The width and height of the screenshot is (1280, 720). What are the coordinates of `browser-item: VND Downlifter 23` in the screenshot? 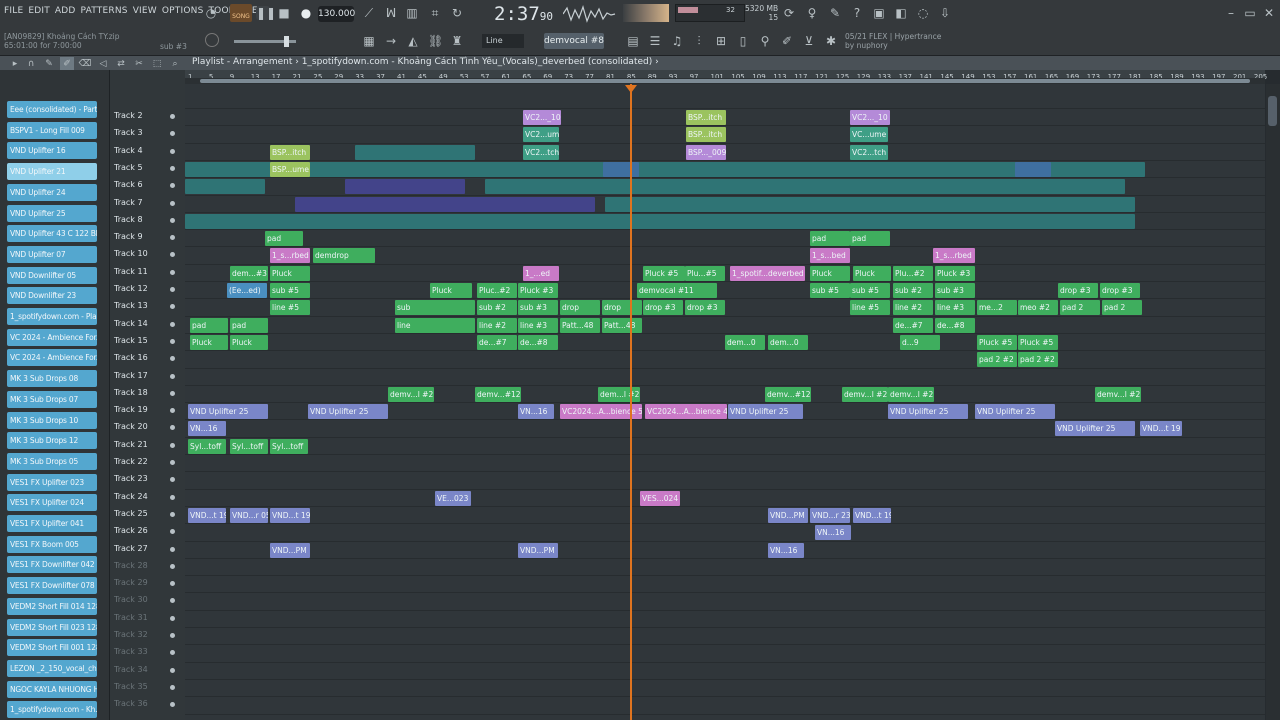 It's located at (52, 296).